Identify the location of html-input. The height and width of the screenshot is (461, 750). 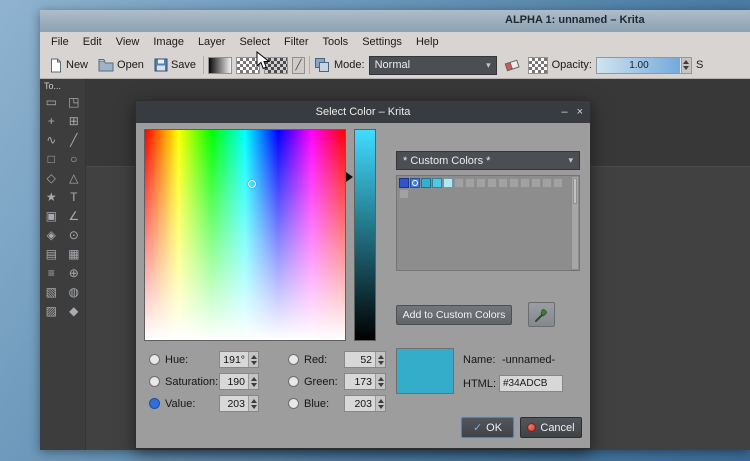
(531, 383).